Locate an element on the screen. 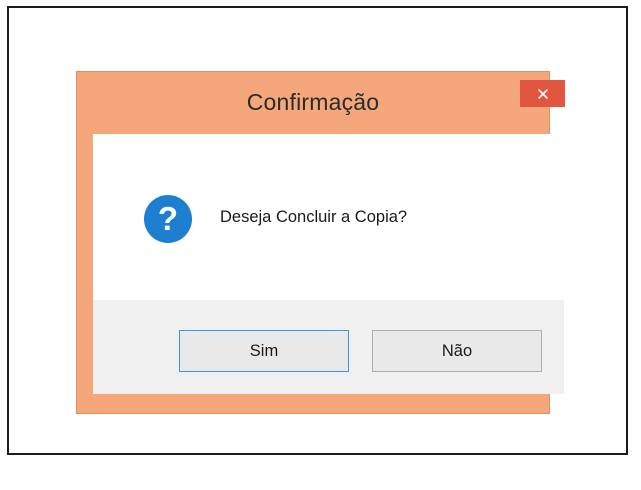  button-area: Sim Não is located at coordinates (328, 347).